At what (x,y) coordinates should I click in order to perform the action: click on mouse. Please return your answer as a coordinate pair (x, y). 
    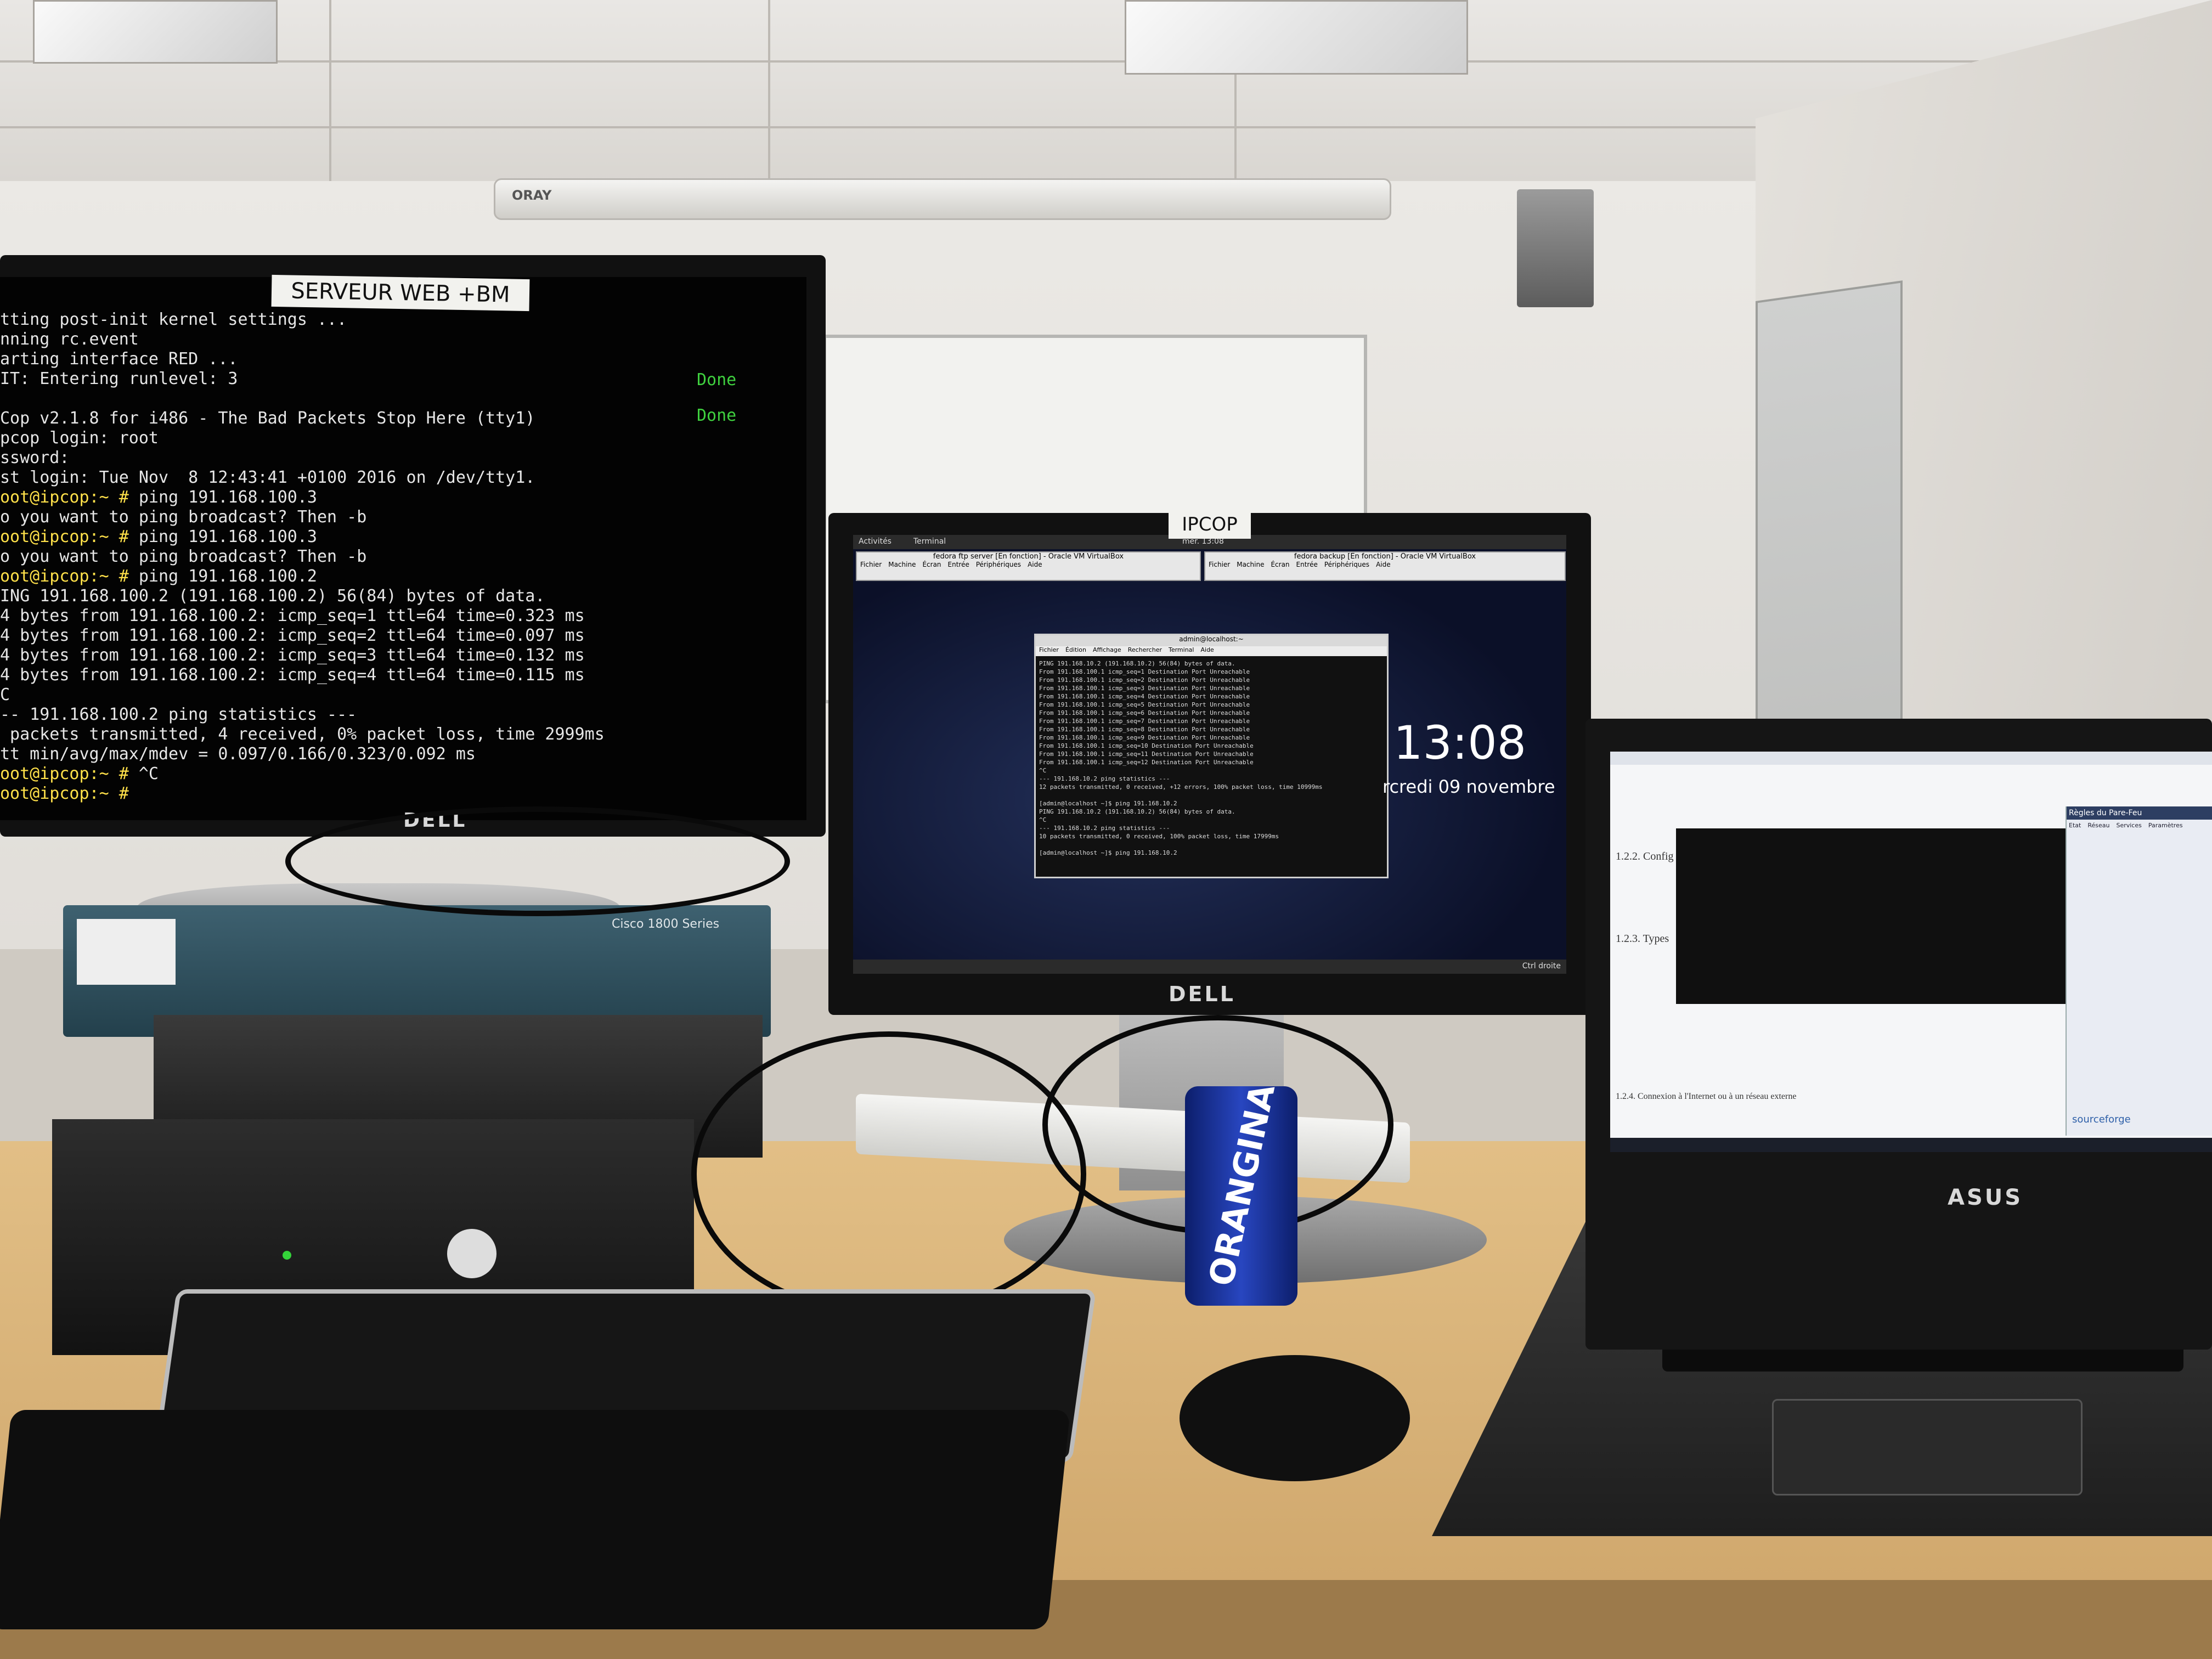
    Looking at the image, I should click on (1295, 1418).